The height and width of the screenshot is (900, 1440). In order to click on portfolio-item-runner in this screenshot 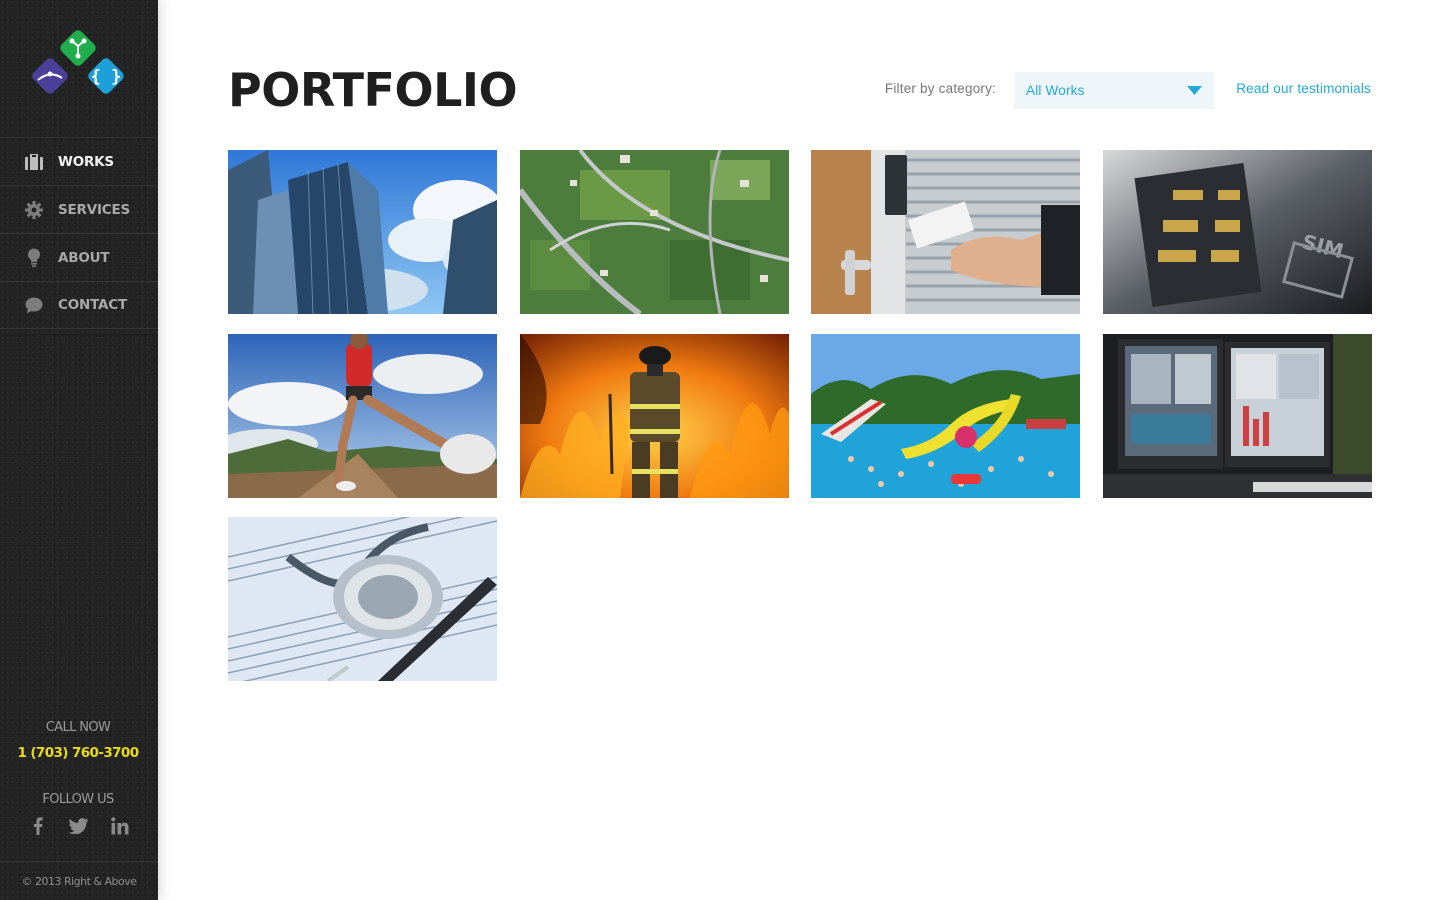, I will do `click(362, 416)`.